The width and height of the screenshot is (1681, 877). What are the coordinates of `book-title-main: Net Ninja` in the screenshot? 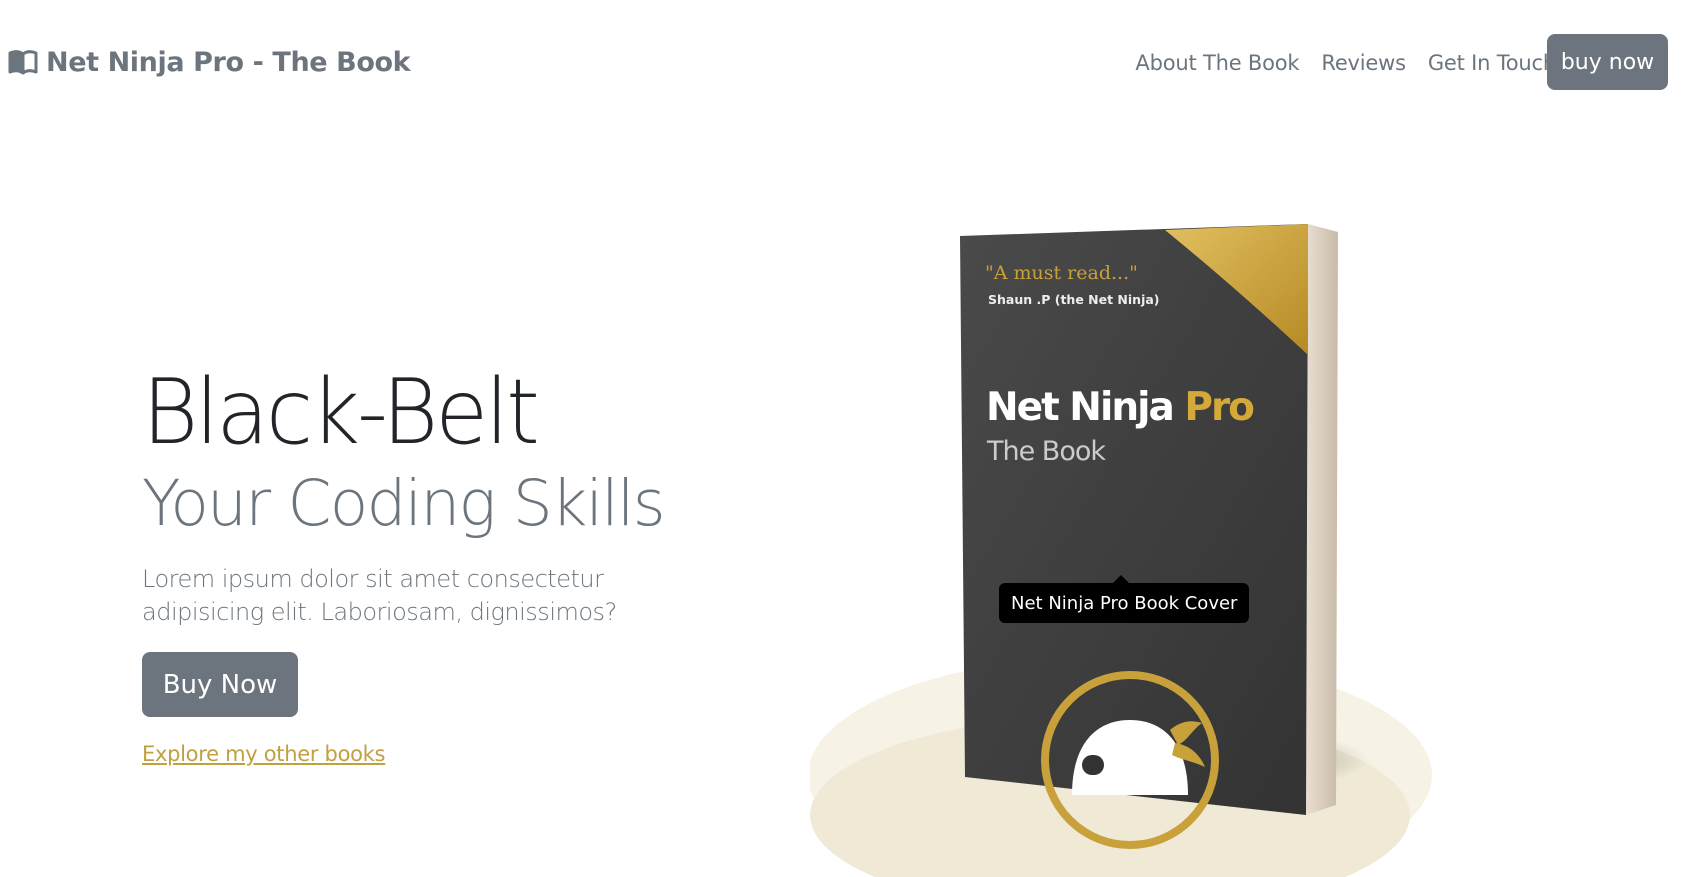 It's located at (1079, 407).